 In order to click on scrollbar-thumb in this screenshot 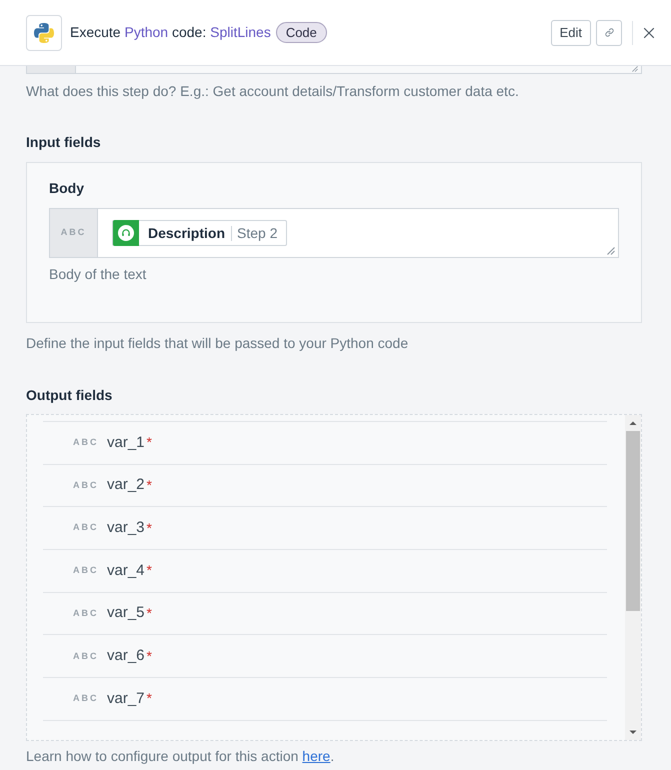, I will do `click(633, 521)`.